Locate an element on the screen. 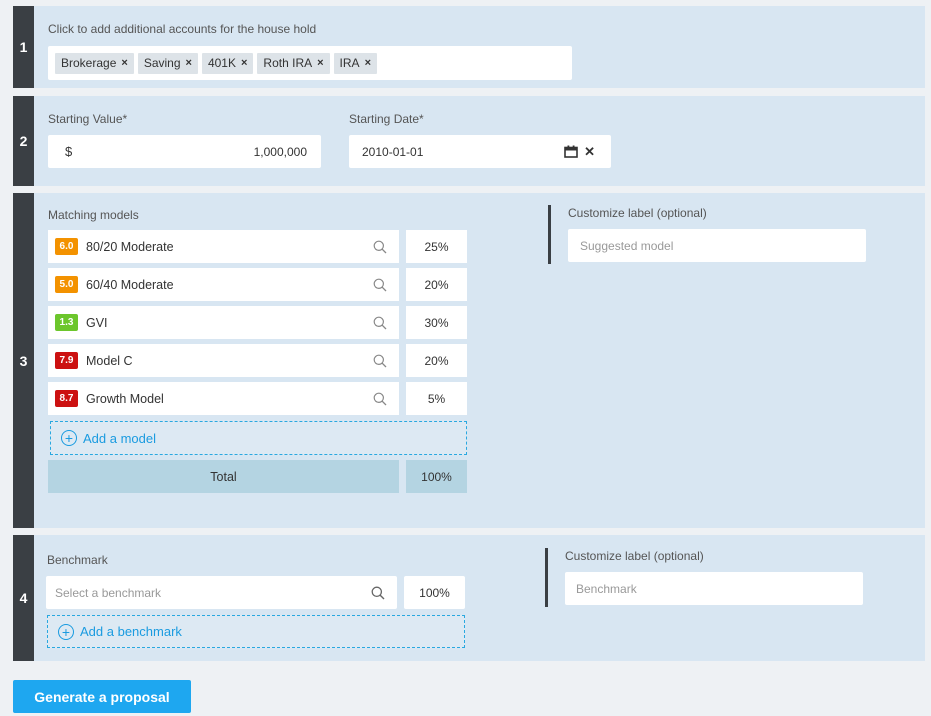 Image resolution: width=931 pixels, height=716 pixels. starting-date-label: Starting Date* is located at coordinates (386, 119).